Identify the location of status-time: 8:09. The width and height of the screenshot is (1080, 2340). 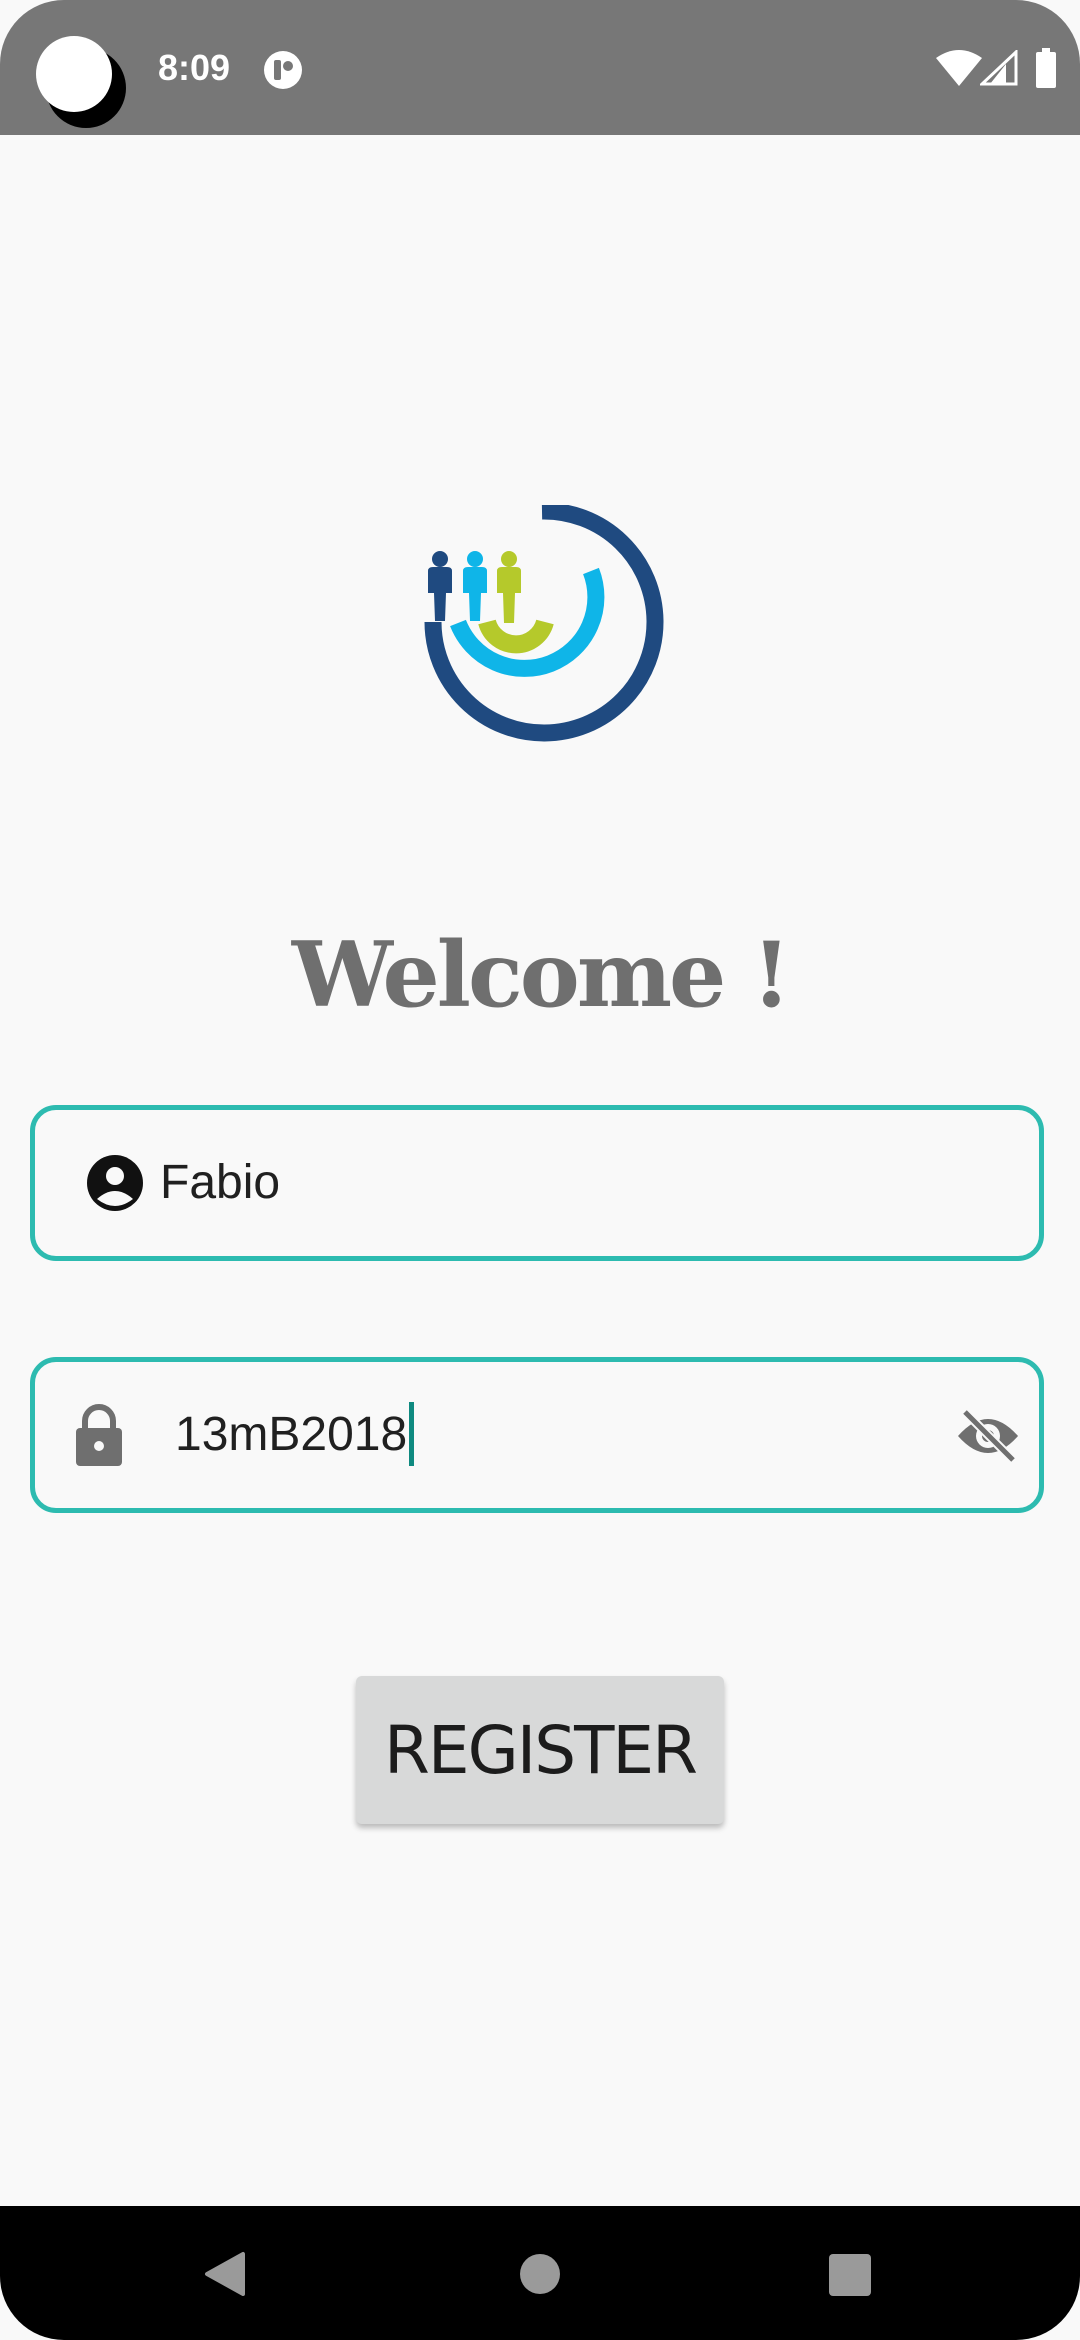
(194, 67).